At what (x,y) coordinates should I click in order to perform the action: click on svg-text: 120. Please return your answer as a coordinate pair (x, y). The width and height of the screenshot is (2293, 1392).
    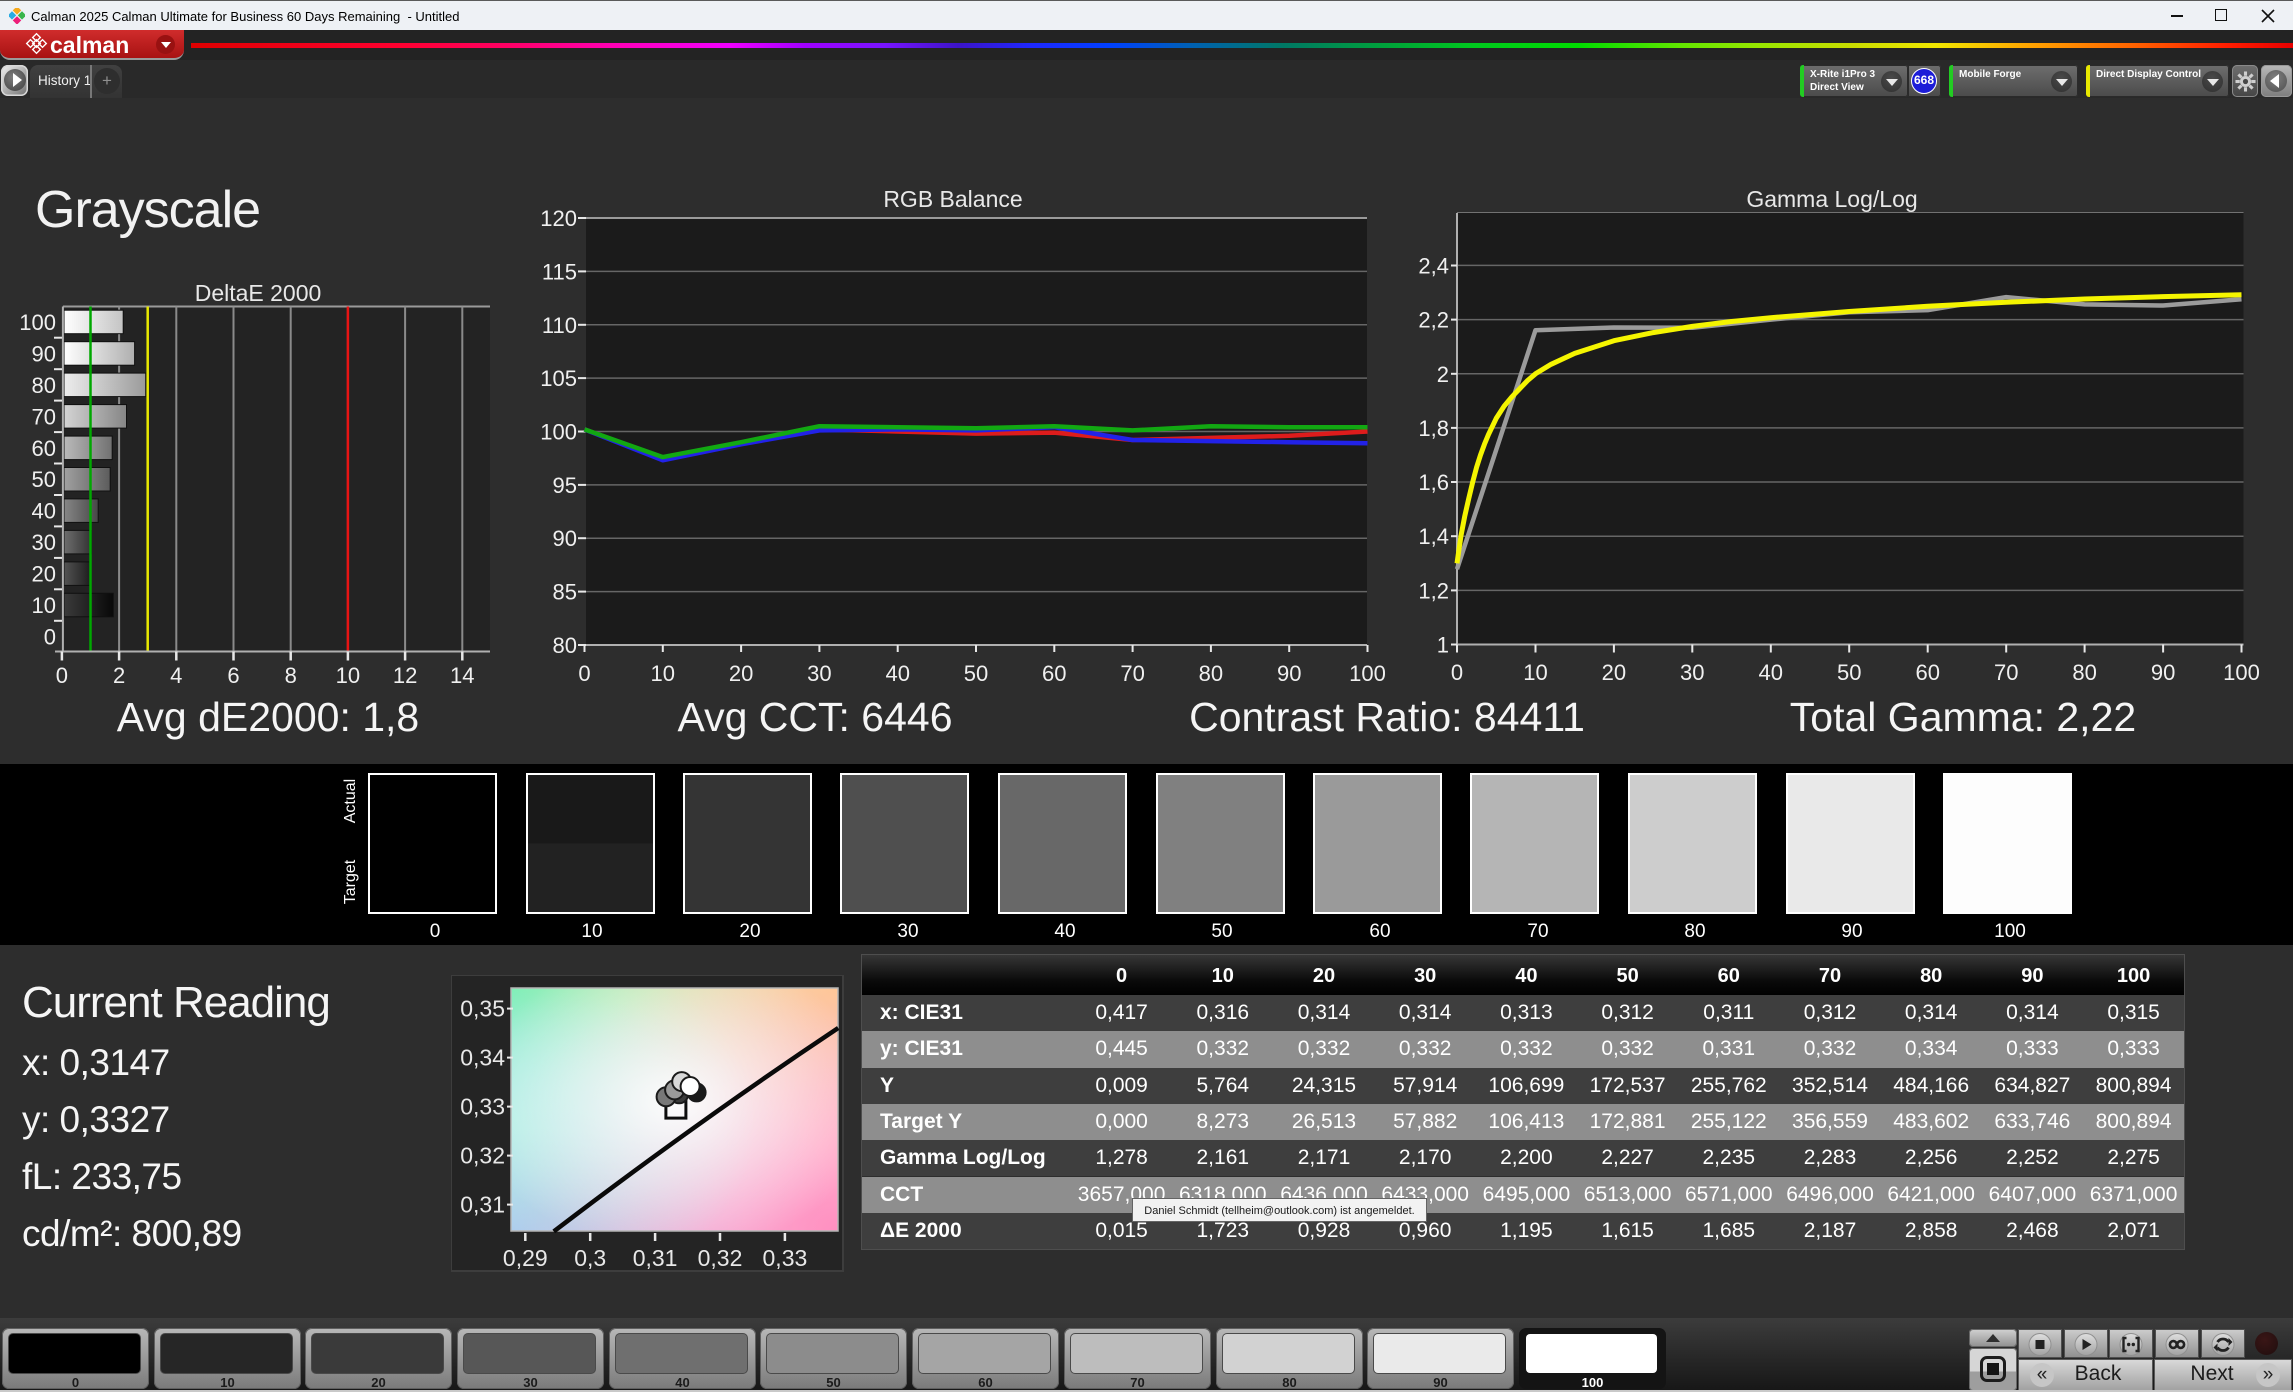
    Looking at the image, I should click on (558, 218).